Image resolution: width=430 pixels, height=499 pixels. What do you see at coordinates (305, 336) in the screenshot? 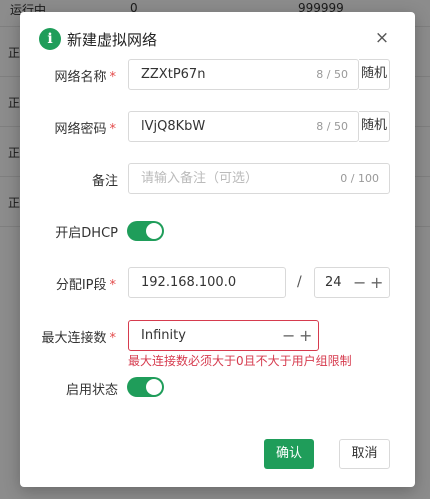
I see `max-conn-increment-button: +` at bounding box center [305, 336].